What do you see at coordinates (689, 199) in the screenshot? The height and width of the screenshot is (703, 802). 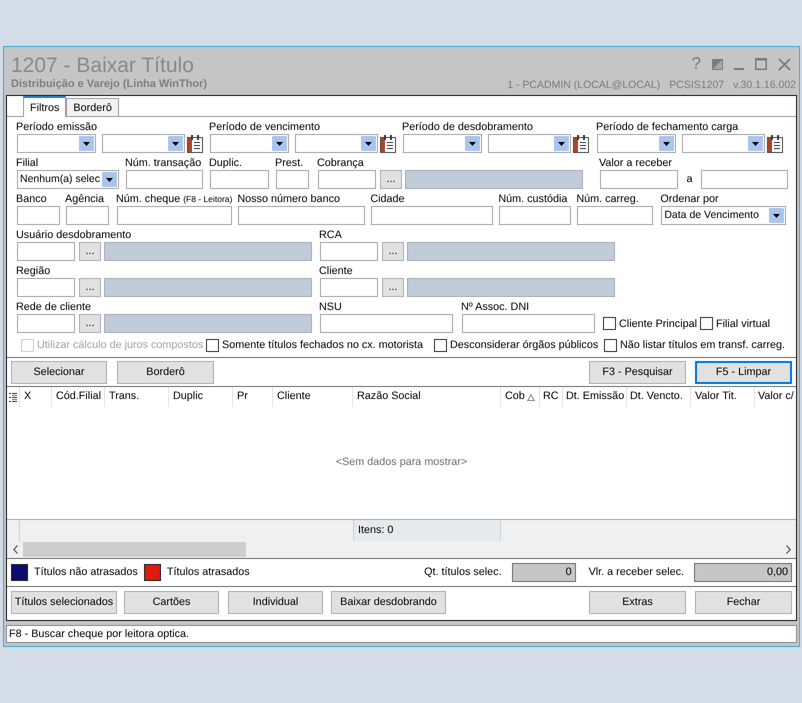 I see `field-label: Ordenar por` at bounding box center [689, 199].